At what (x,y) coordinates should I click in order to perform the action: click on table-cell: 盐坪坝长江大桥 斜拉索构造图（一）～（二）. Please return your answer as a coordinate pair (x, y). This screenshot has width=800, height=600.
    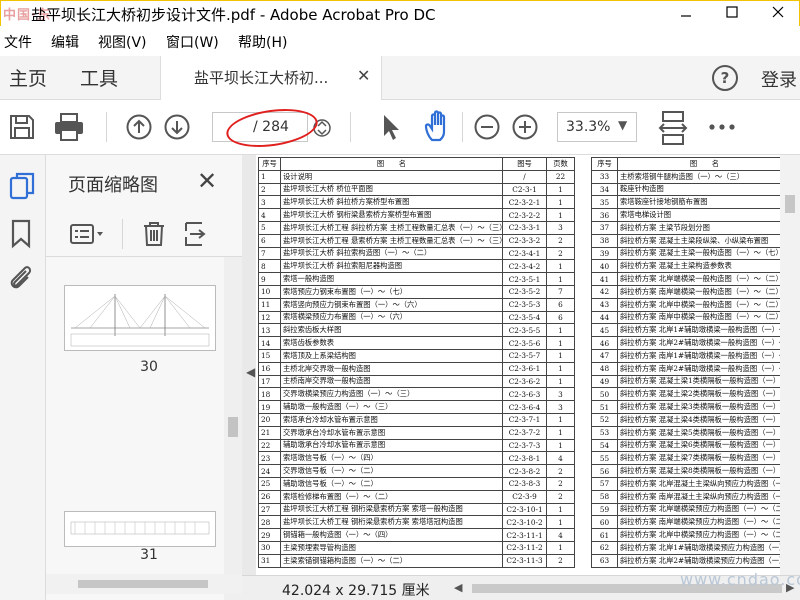
    Looking at the image, I should click on (391, 253).